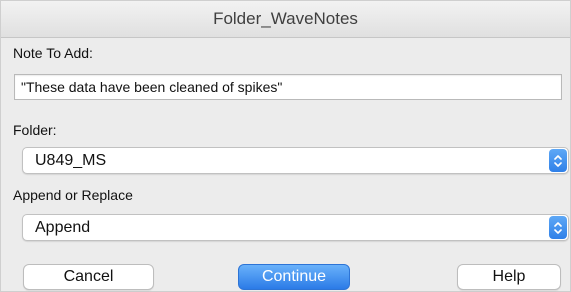  What do you see at coordinates (509, 277) in the screenshot?
I see `help-button: Help` at bounding box center [509, 277].